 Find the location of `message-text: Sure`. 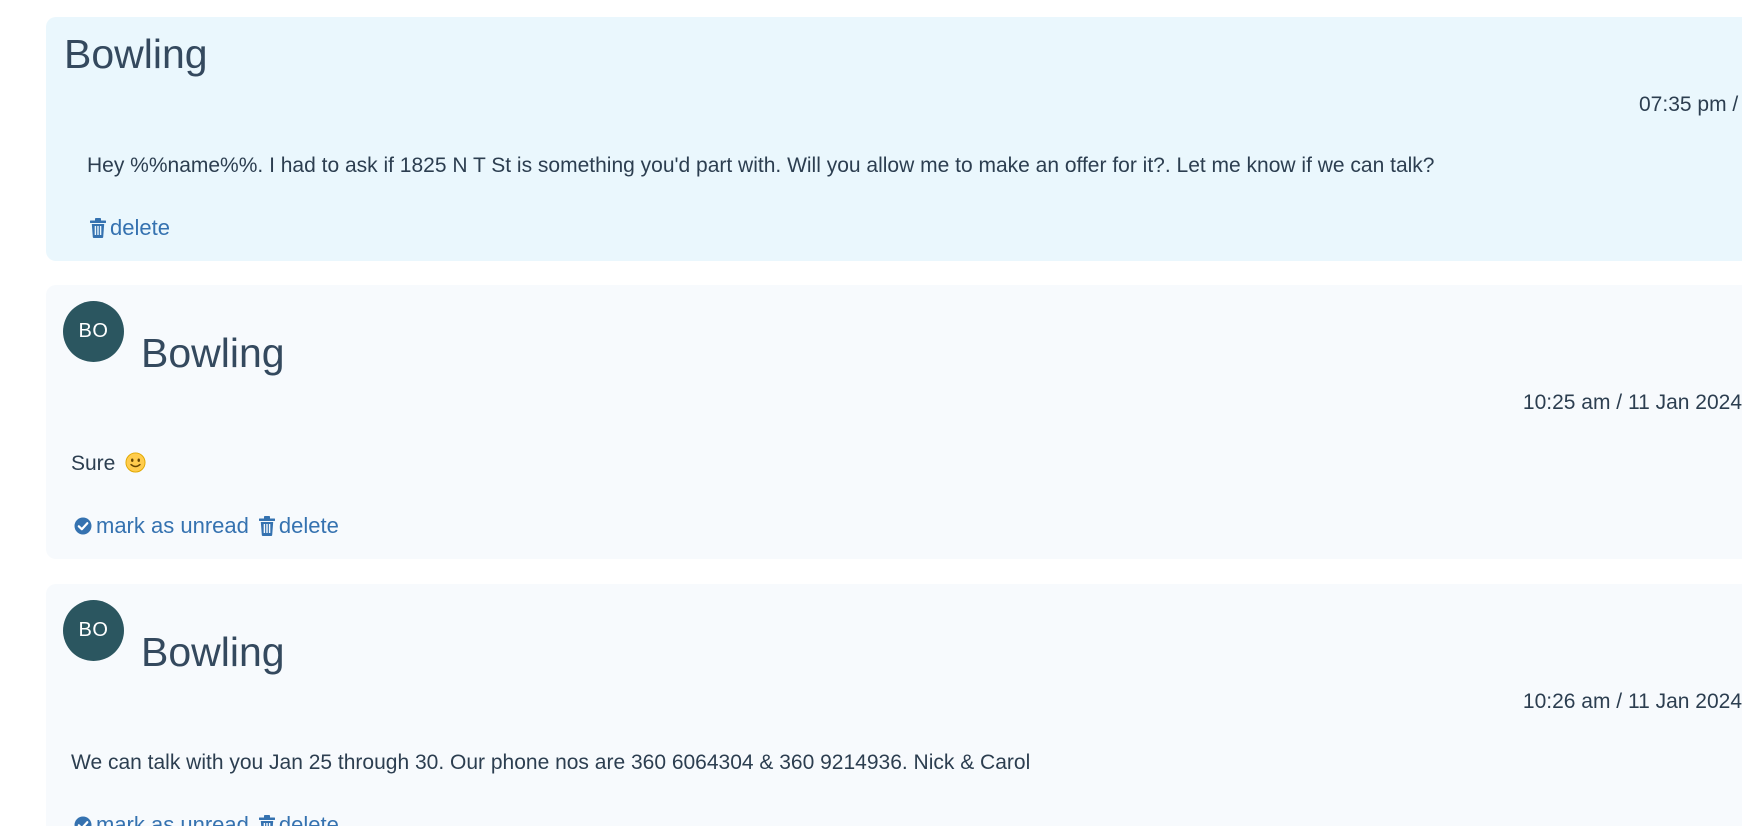

message-text: Sure is located at coordinates (93, 463).